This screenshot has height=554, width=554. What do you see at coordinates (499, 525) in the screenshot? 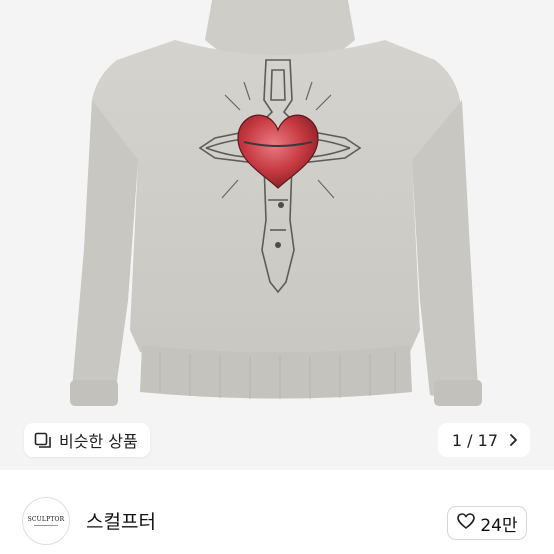
I see `like-count: 24만` at bounding box center [499, 525].